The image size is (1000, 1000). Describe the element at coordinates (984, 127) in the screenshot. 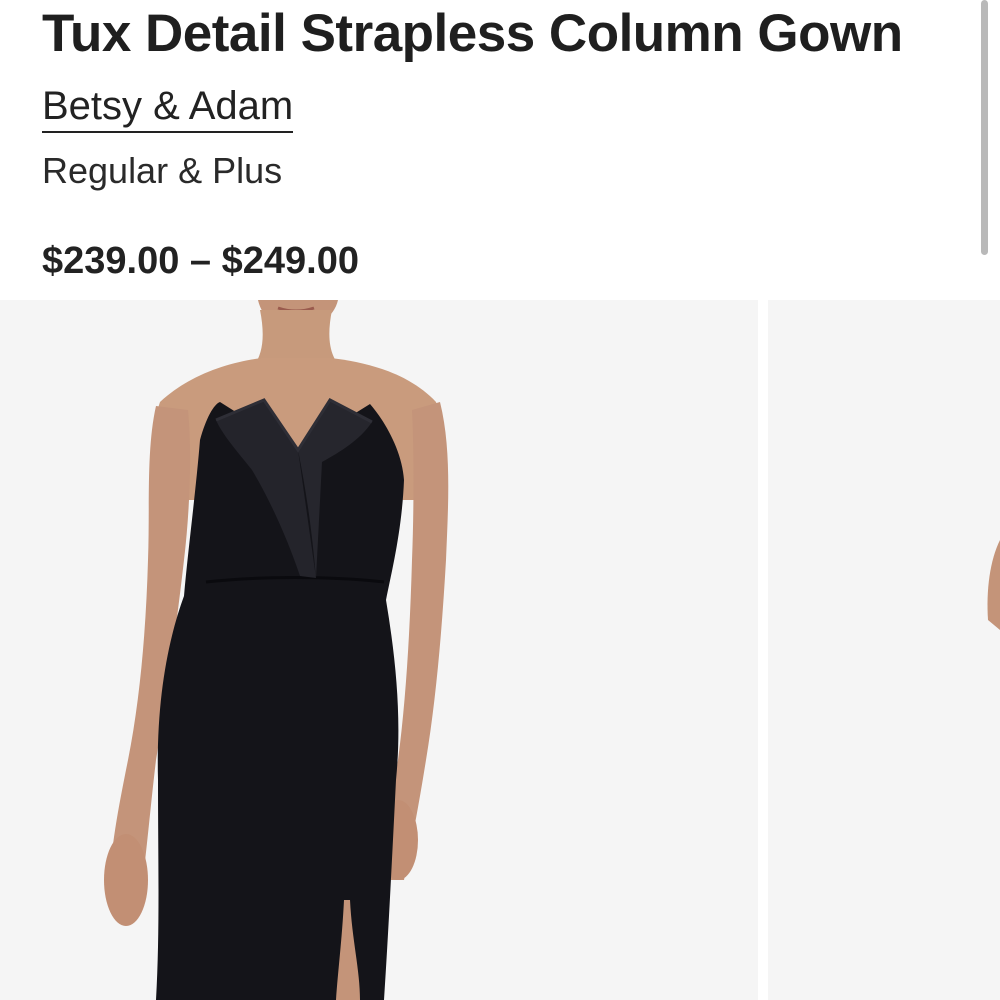

I see `page-scrollbar` at that location.